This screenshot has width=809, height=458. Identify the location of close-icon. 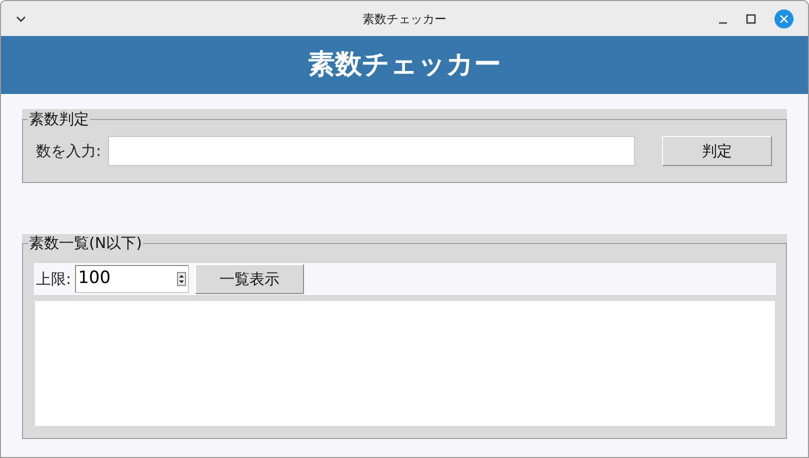
(784, 18).